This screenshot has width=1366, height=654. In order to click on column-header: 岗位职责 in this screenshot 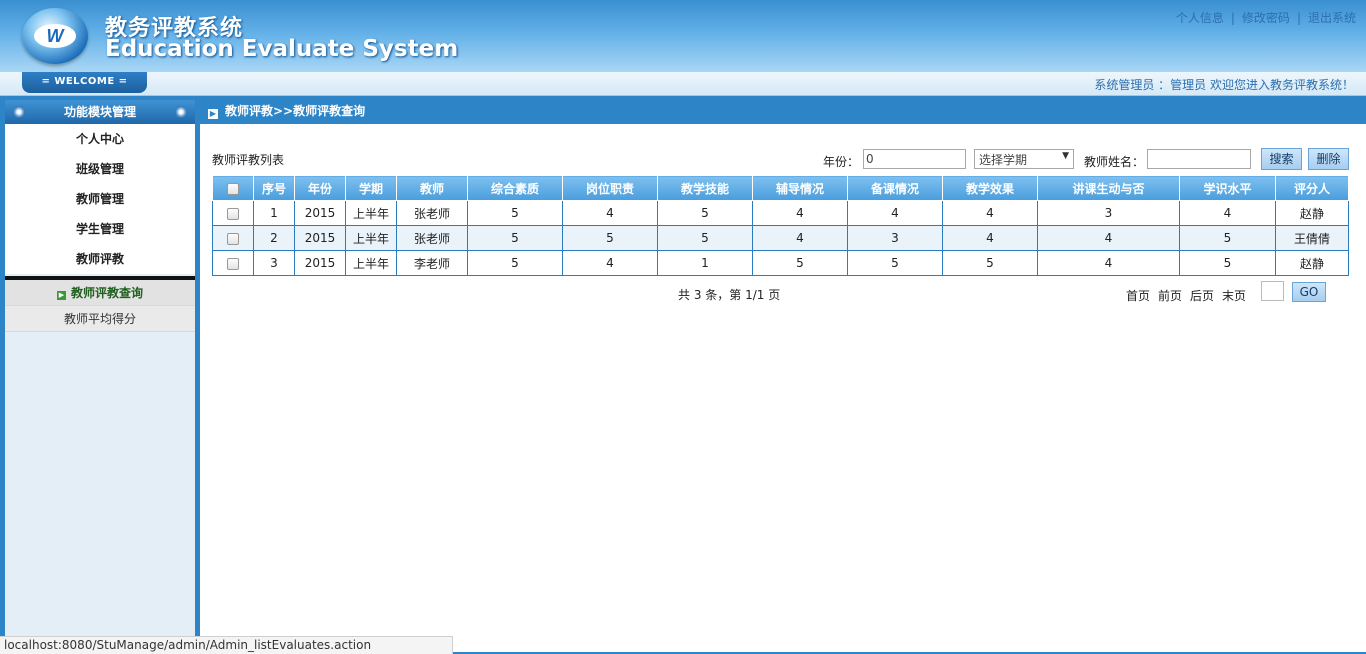, I will do `click(610, 188)`.